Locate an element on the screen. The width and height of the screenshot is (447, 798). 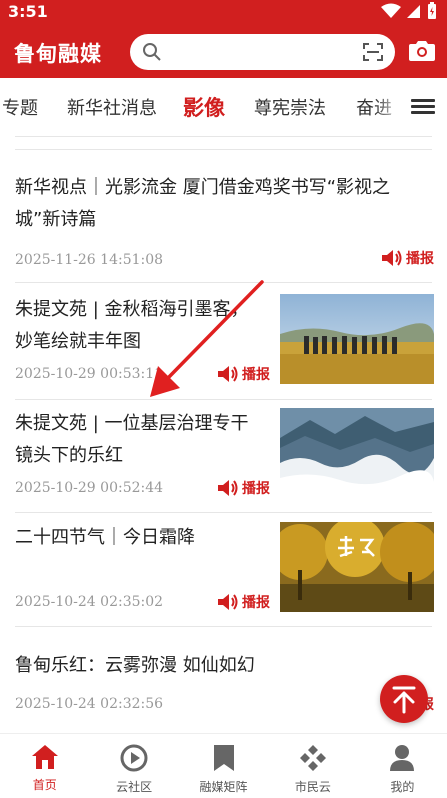
search-bar is located at coordinates (262, 52).